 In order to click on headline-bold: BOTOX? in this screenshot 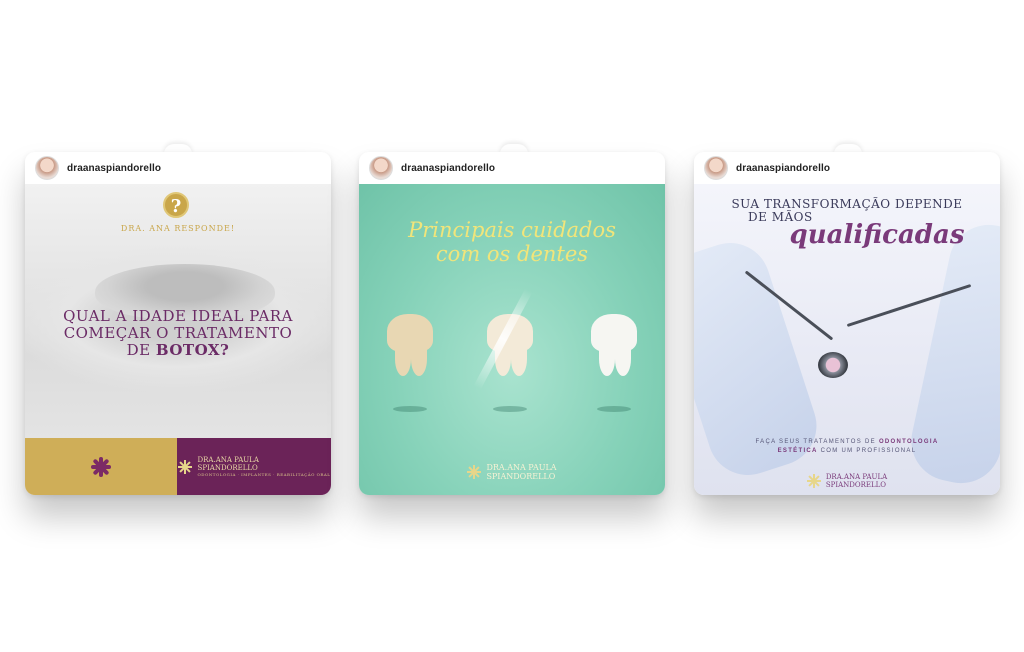, I will do `click(192, 350)`.